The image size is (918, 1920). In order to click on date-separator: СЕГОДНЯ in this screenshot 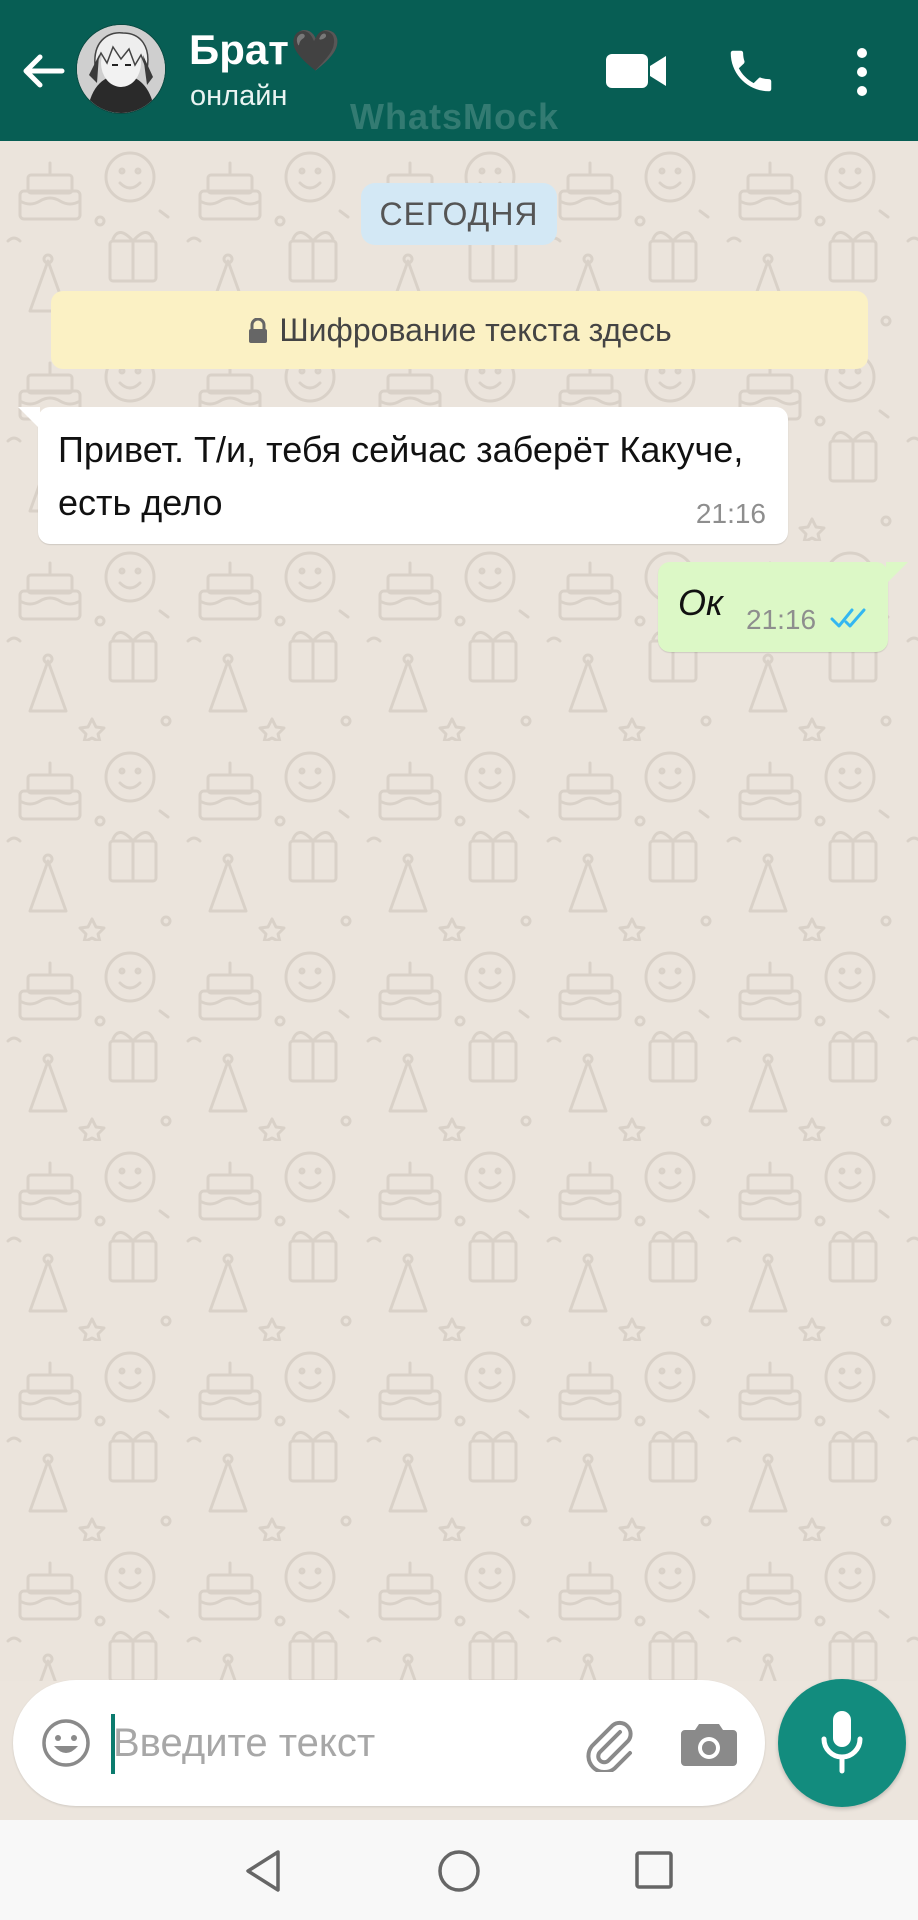, I will do `click(459, 214)`.